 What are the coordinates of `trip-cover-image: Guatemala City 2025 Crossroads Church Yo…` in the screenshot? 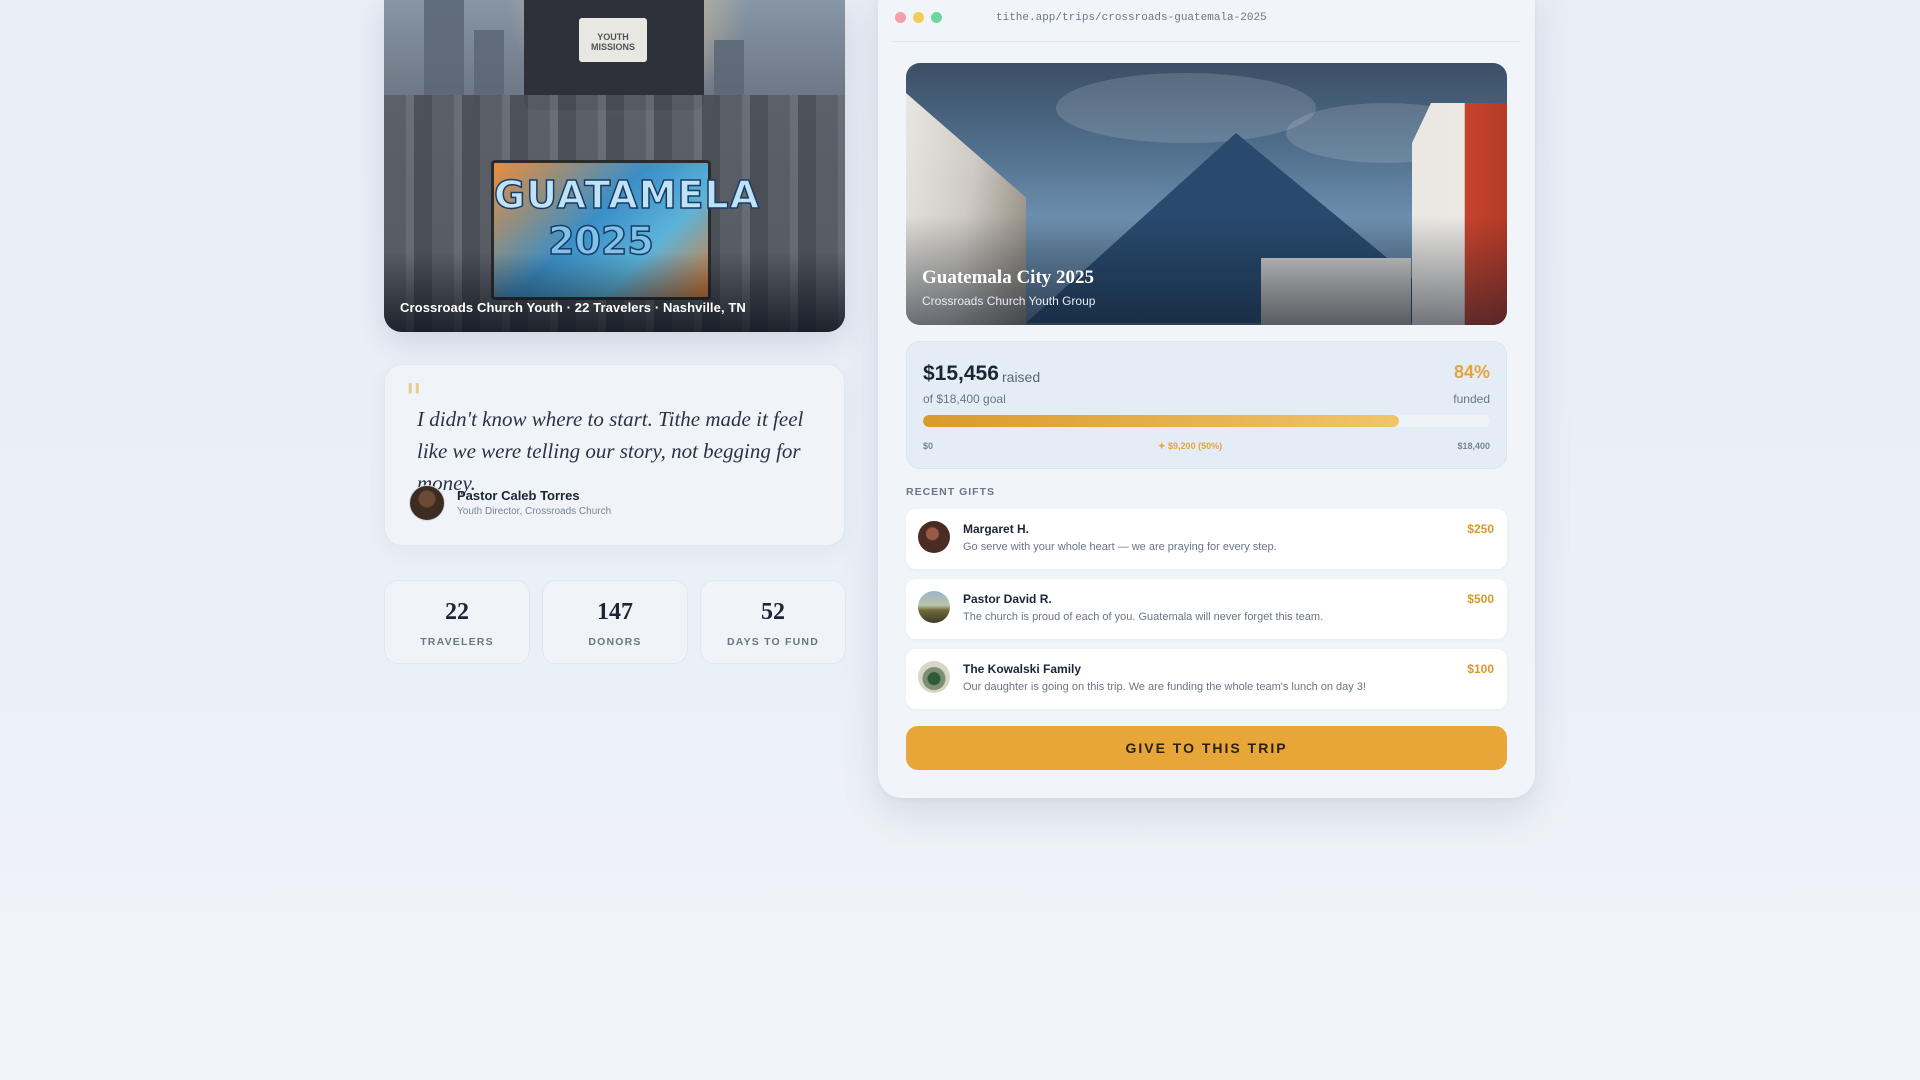 It's located at (1206, 194).